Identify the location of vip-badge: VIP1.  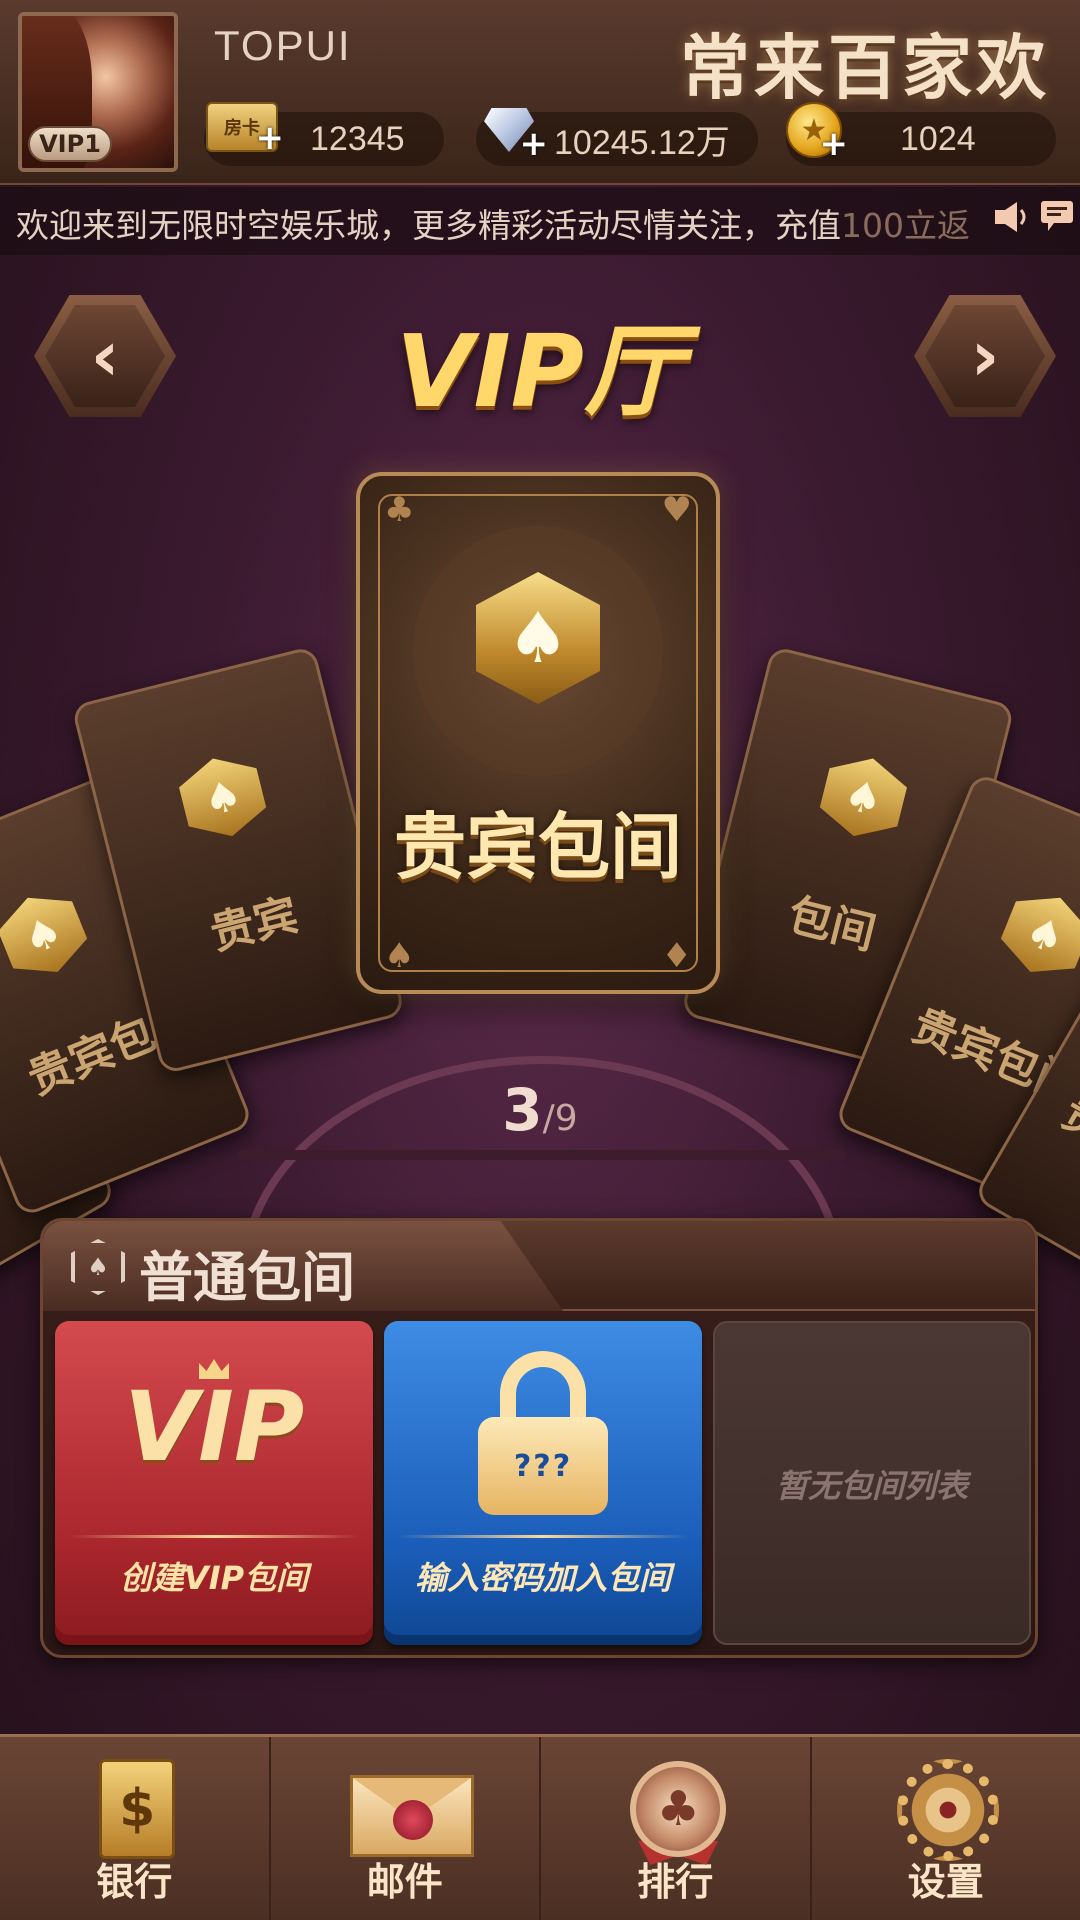
(70, 144).